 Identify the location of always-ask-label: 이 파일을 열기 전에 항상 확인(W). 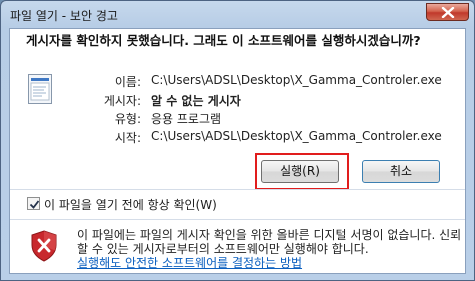
(130, 205).